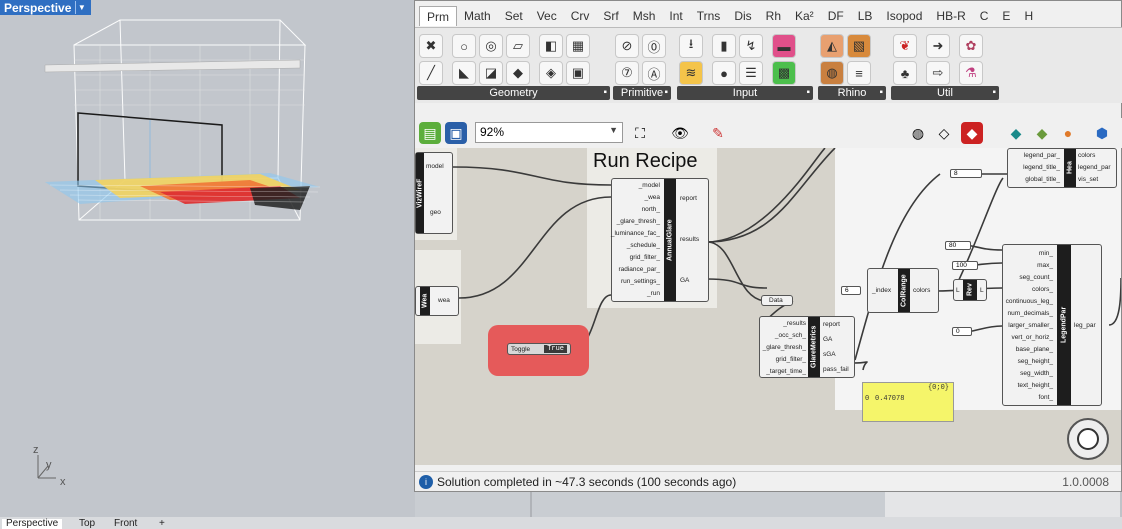 This screenshot has height=529, width=1122. What do you see at coordinates (1016, 133) in the screenshot?
I see `selected-preview-icon: ◆` at bounding box center [1016, 133].